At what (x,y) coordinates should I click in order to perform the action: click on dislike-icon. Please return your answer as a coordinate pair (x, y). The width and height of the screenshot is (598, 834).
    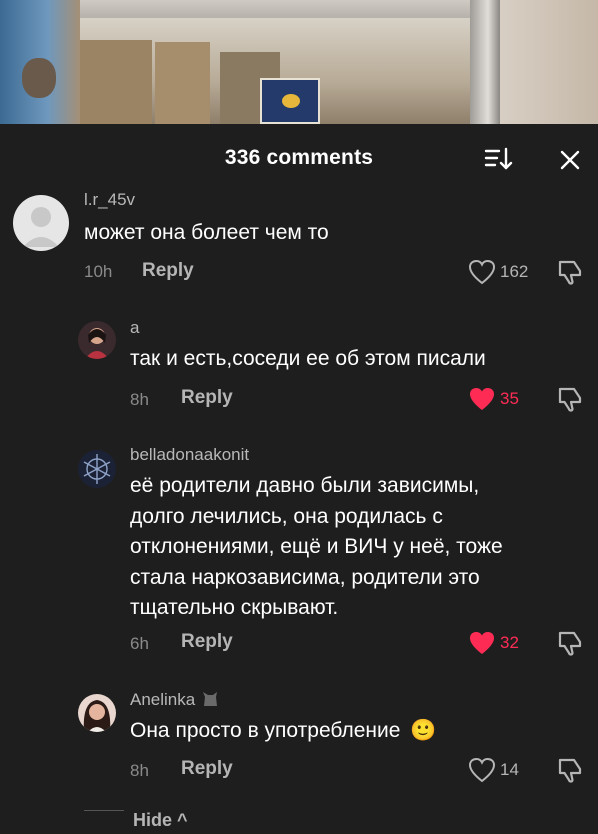
    Looking at the image, I should click on (570, 770).